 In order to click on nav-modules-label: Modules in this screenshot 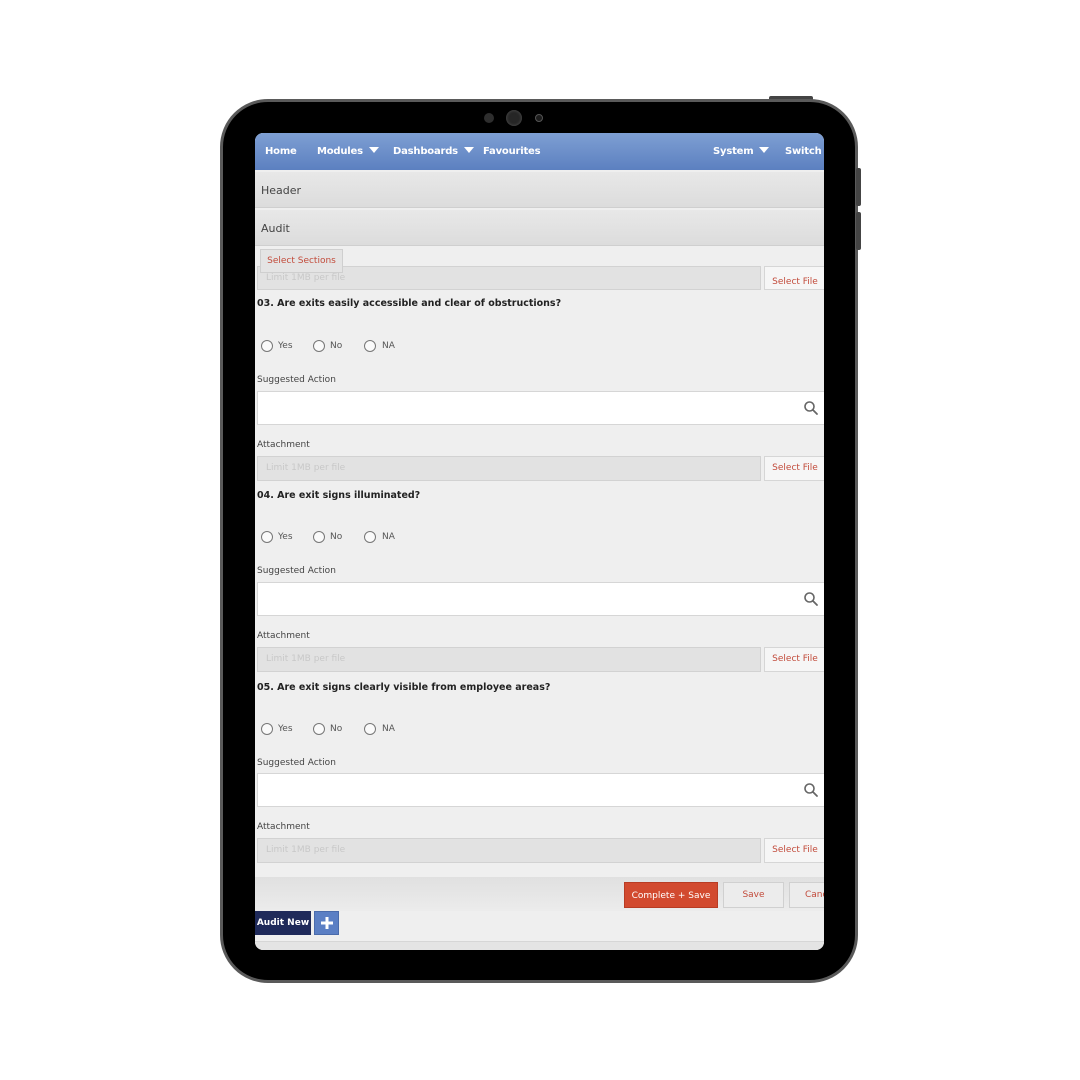, I will do `click(340, 151)`.